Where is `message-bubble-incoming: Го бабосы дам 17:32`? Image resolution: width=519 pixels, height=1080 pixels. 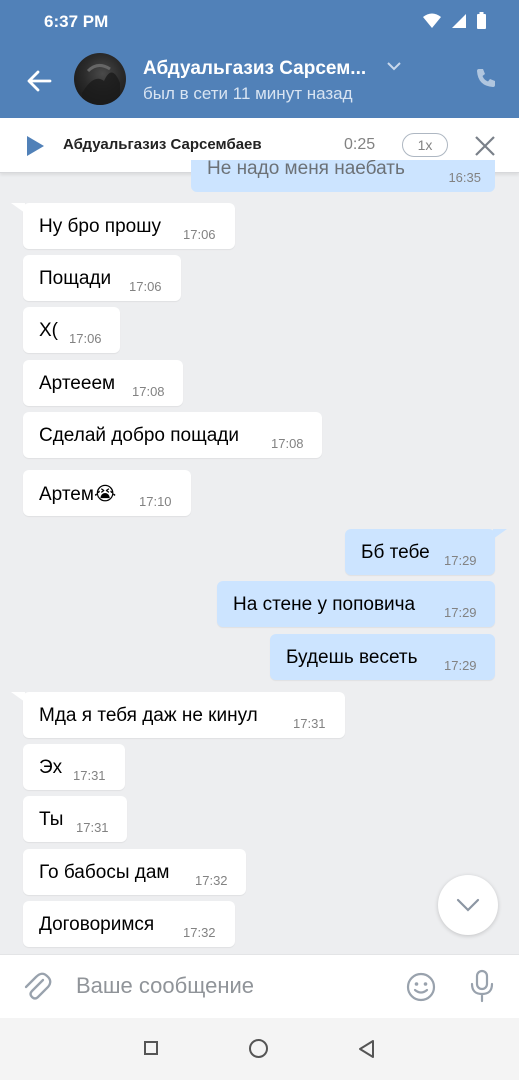
message-bubble-incoming: Го бабосы дам 17:32 is located at coordinates (134, 872).